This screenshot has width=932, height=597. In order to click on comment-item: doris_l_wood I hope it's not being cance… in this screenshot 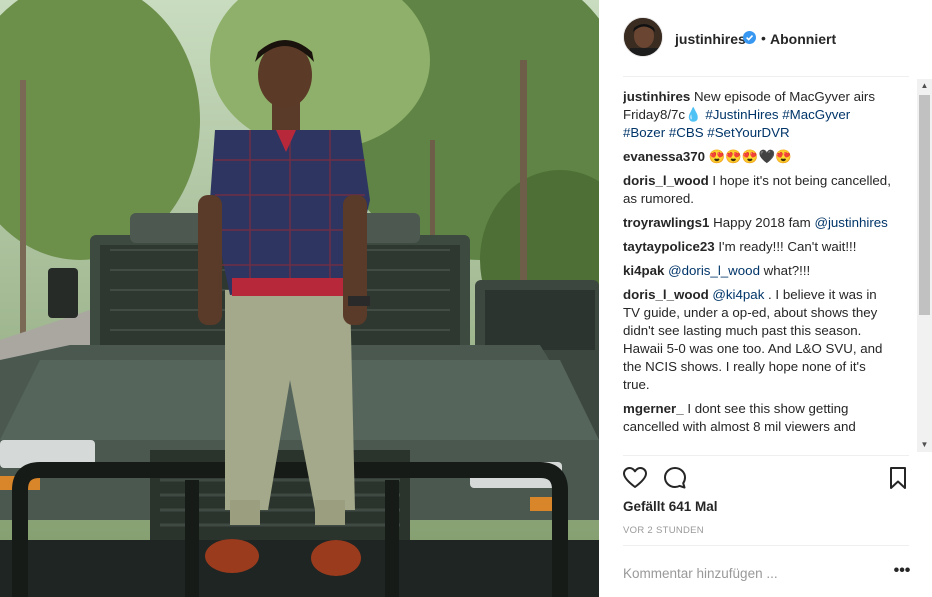, I will do `click(759, 190)`.